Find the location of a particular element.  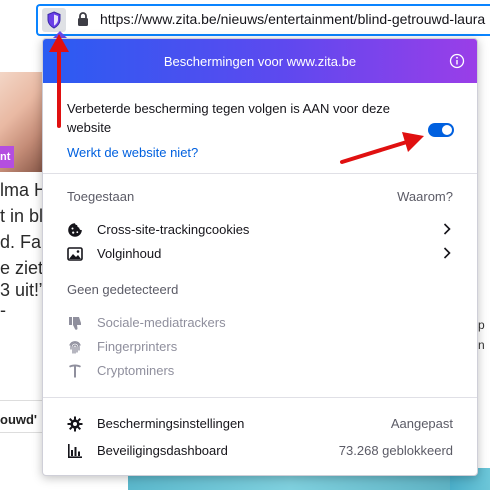

allowed-item-tracking-content: Volginhoud is located at coordinates (260, 254).